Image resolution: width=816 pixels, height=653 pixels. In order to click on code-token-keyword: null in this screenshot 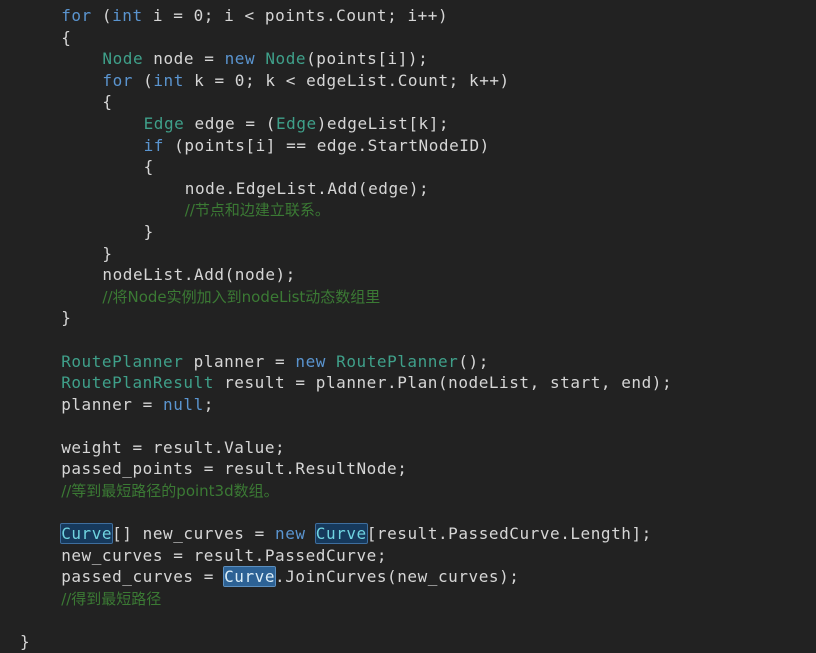, I will do `click(183, 404)`.